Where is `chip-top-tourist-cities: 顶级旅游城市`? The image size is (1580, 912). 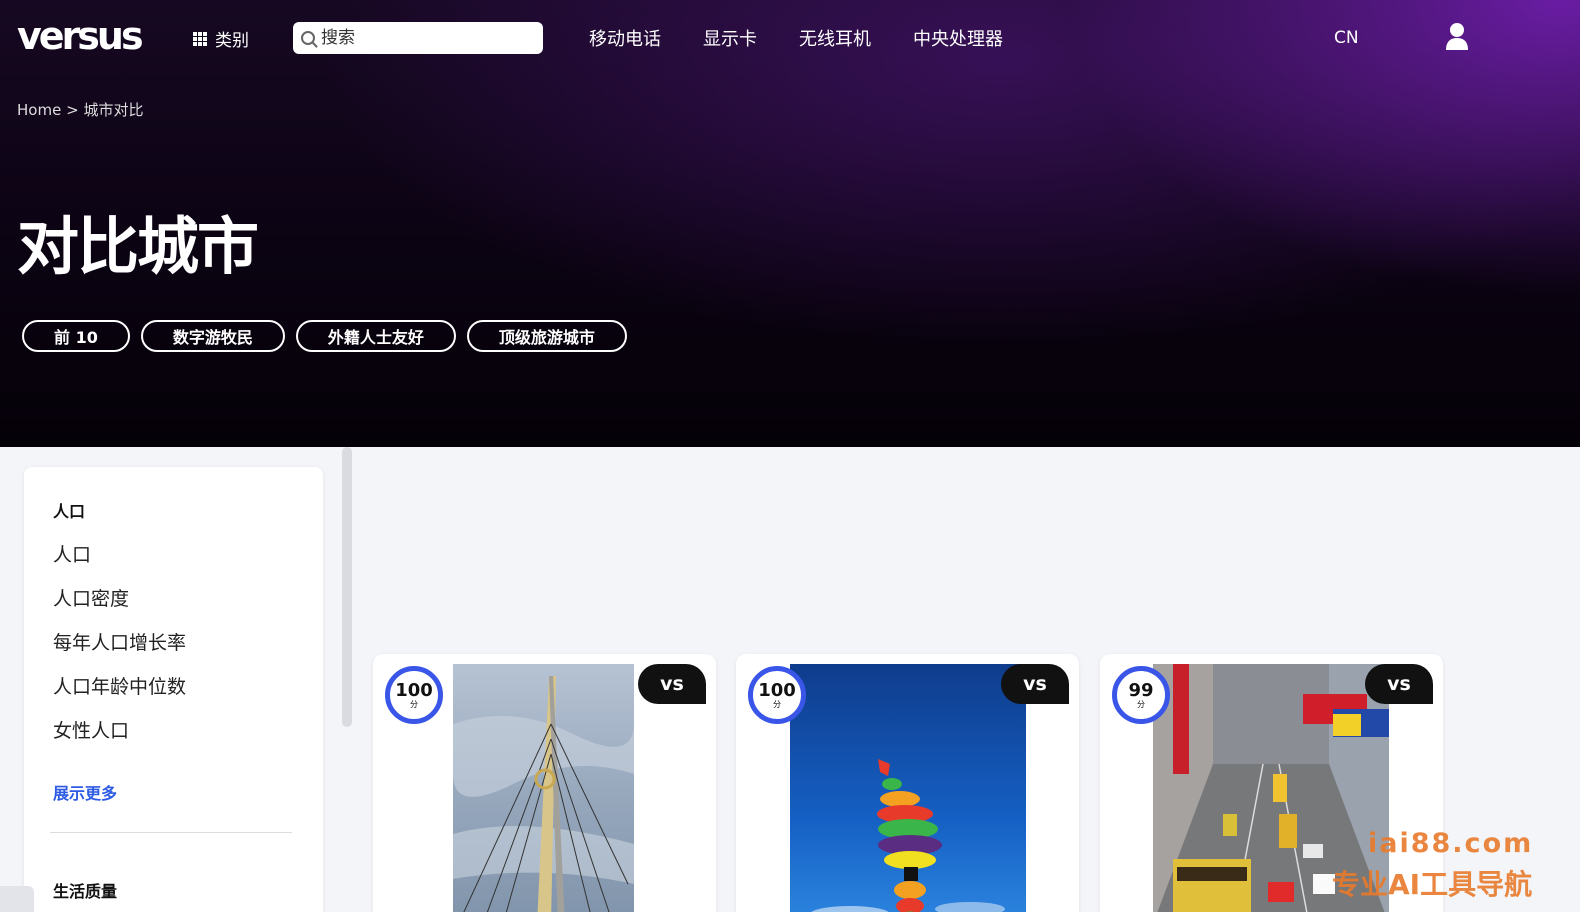
chip-top-tourist-cities: 顶级旅游城市 is located at coordinates (546, 336).